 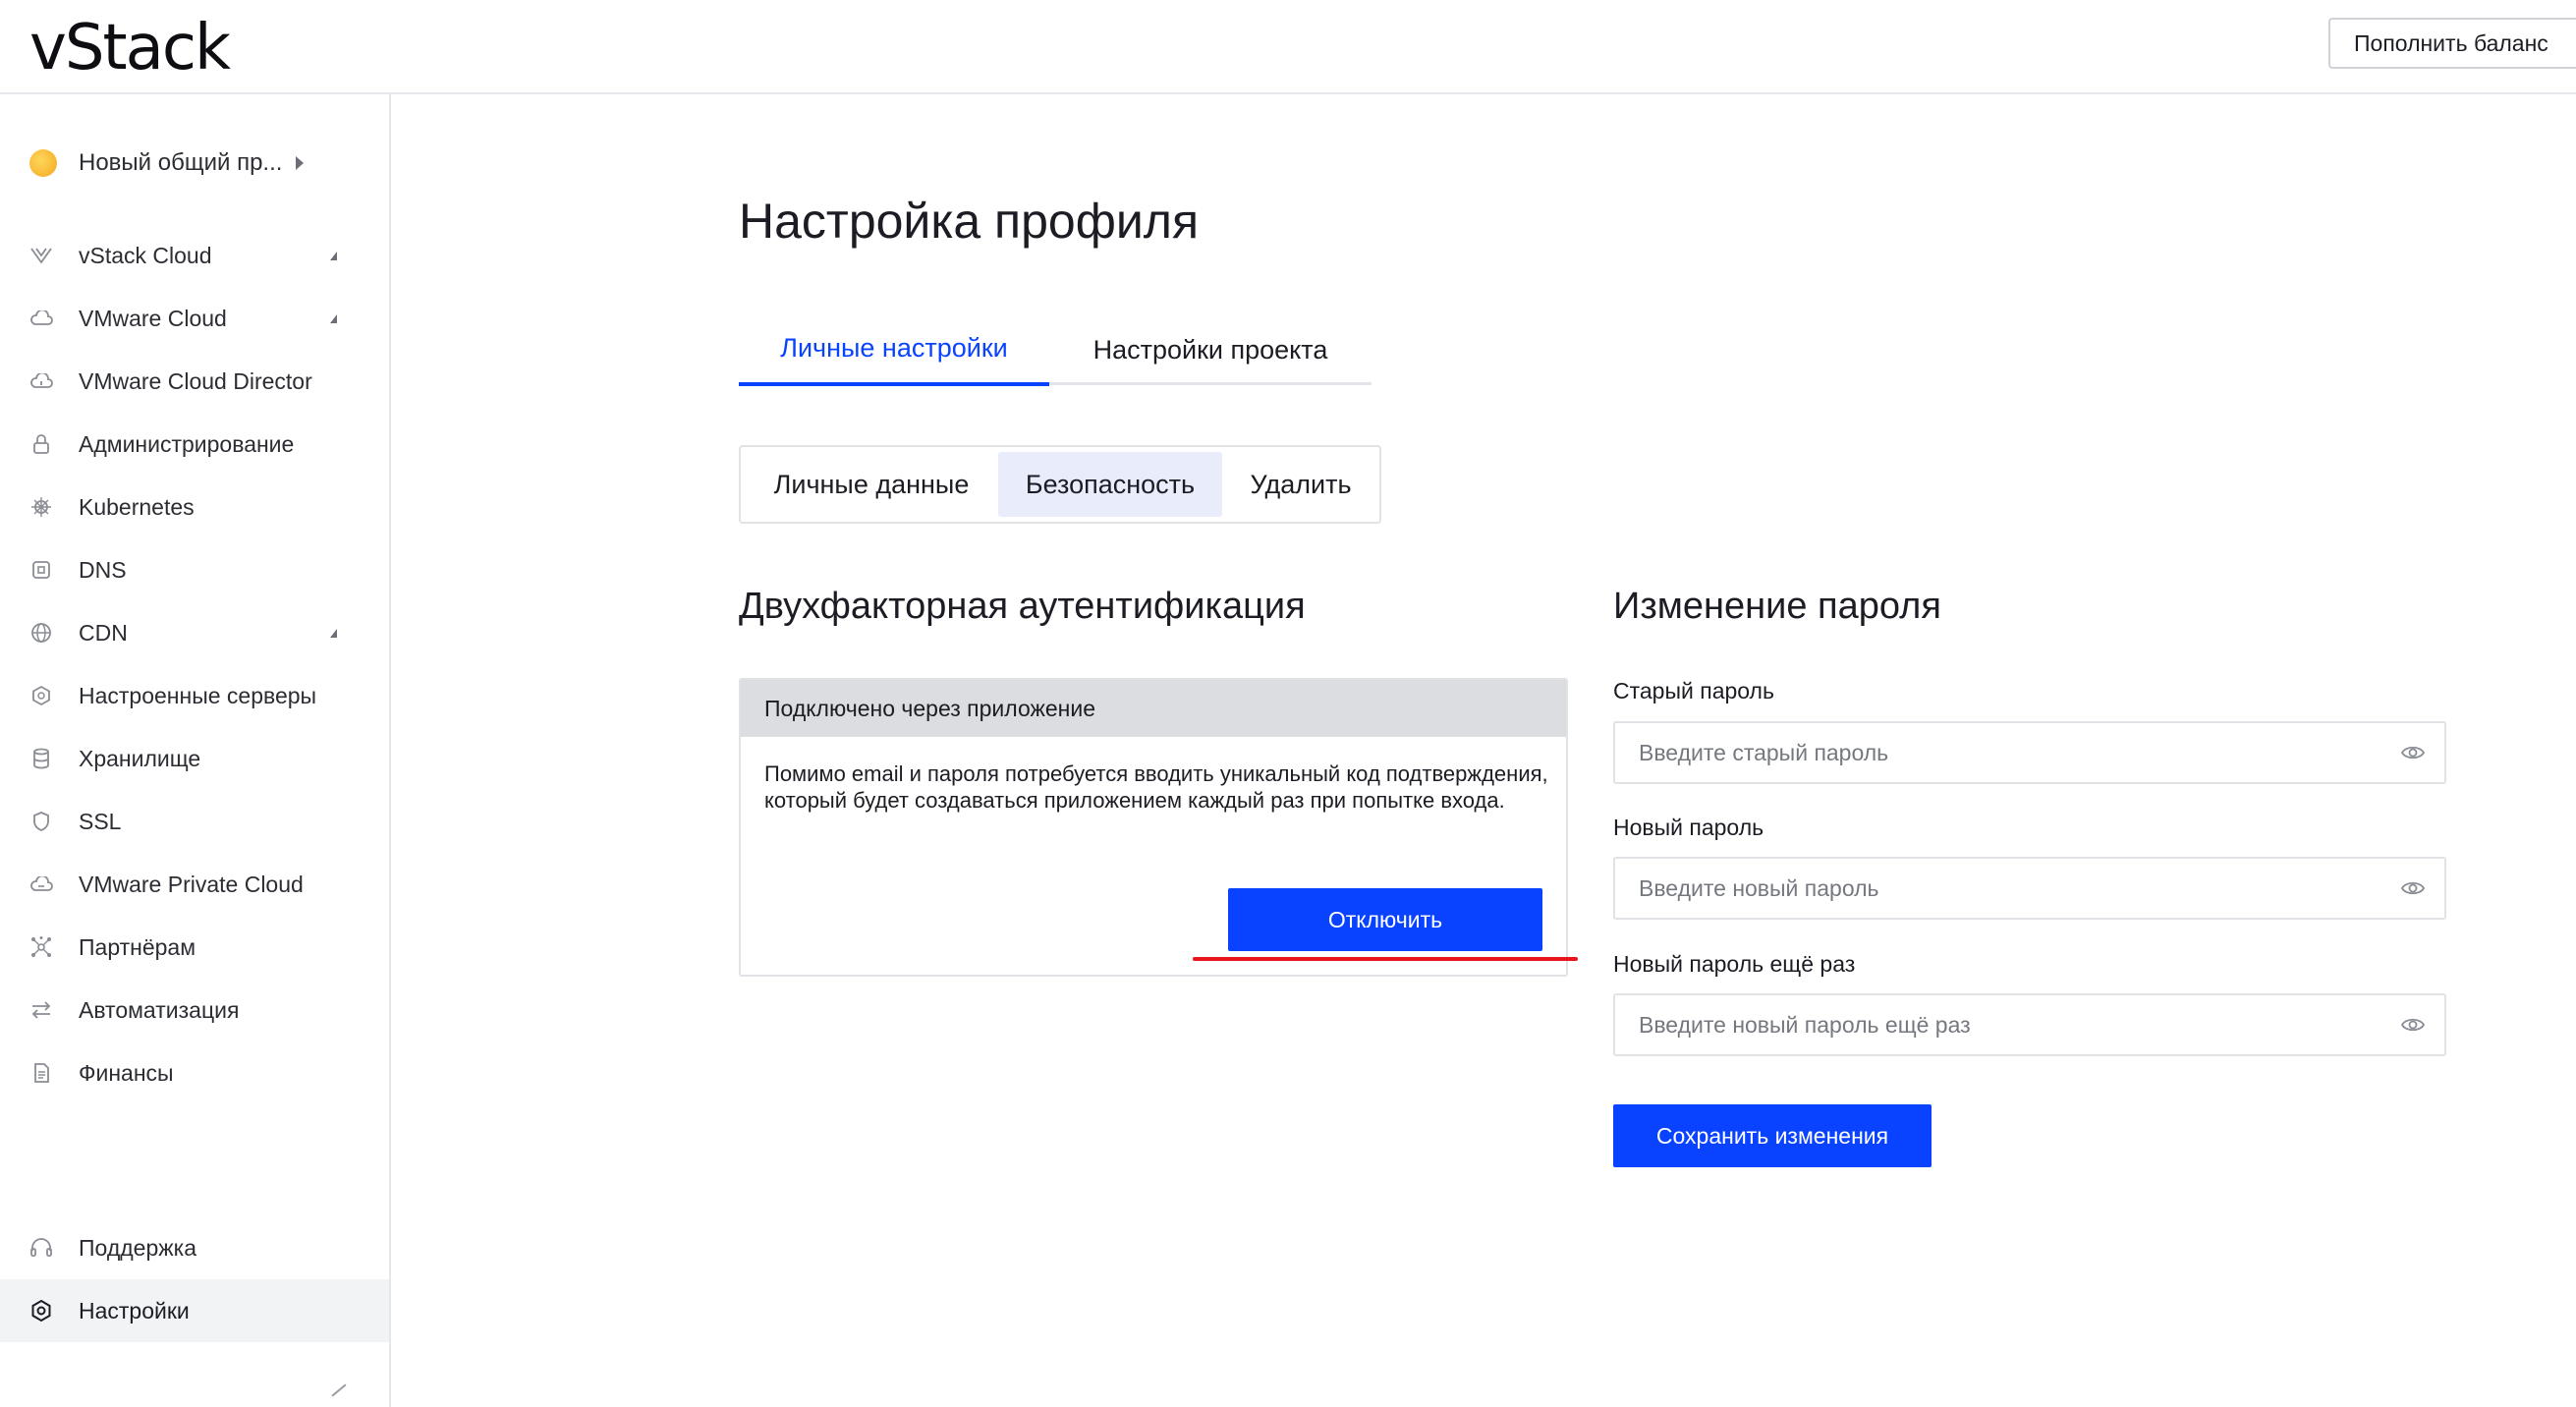 I want to click on sidebar-item-configured-servers: Настроенные серверы, so click(x=194, y=695).